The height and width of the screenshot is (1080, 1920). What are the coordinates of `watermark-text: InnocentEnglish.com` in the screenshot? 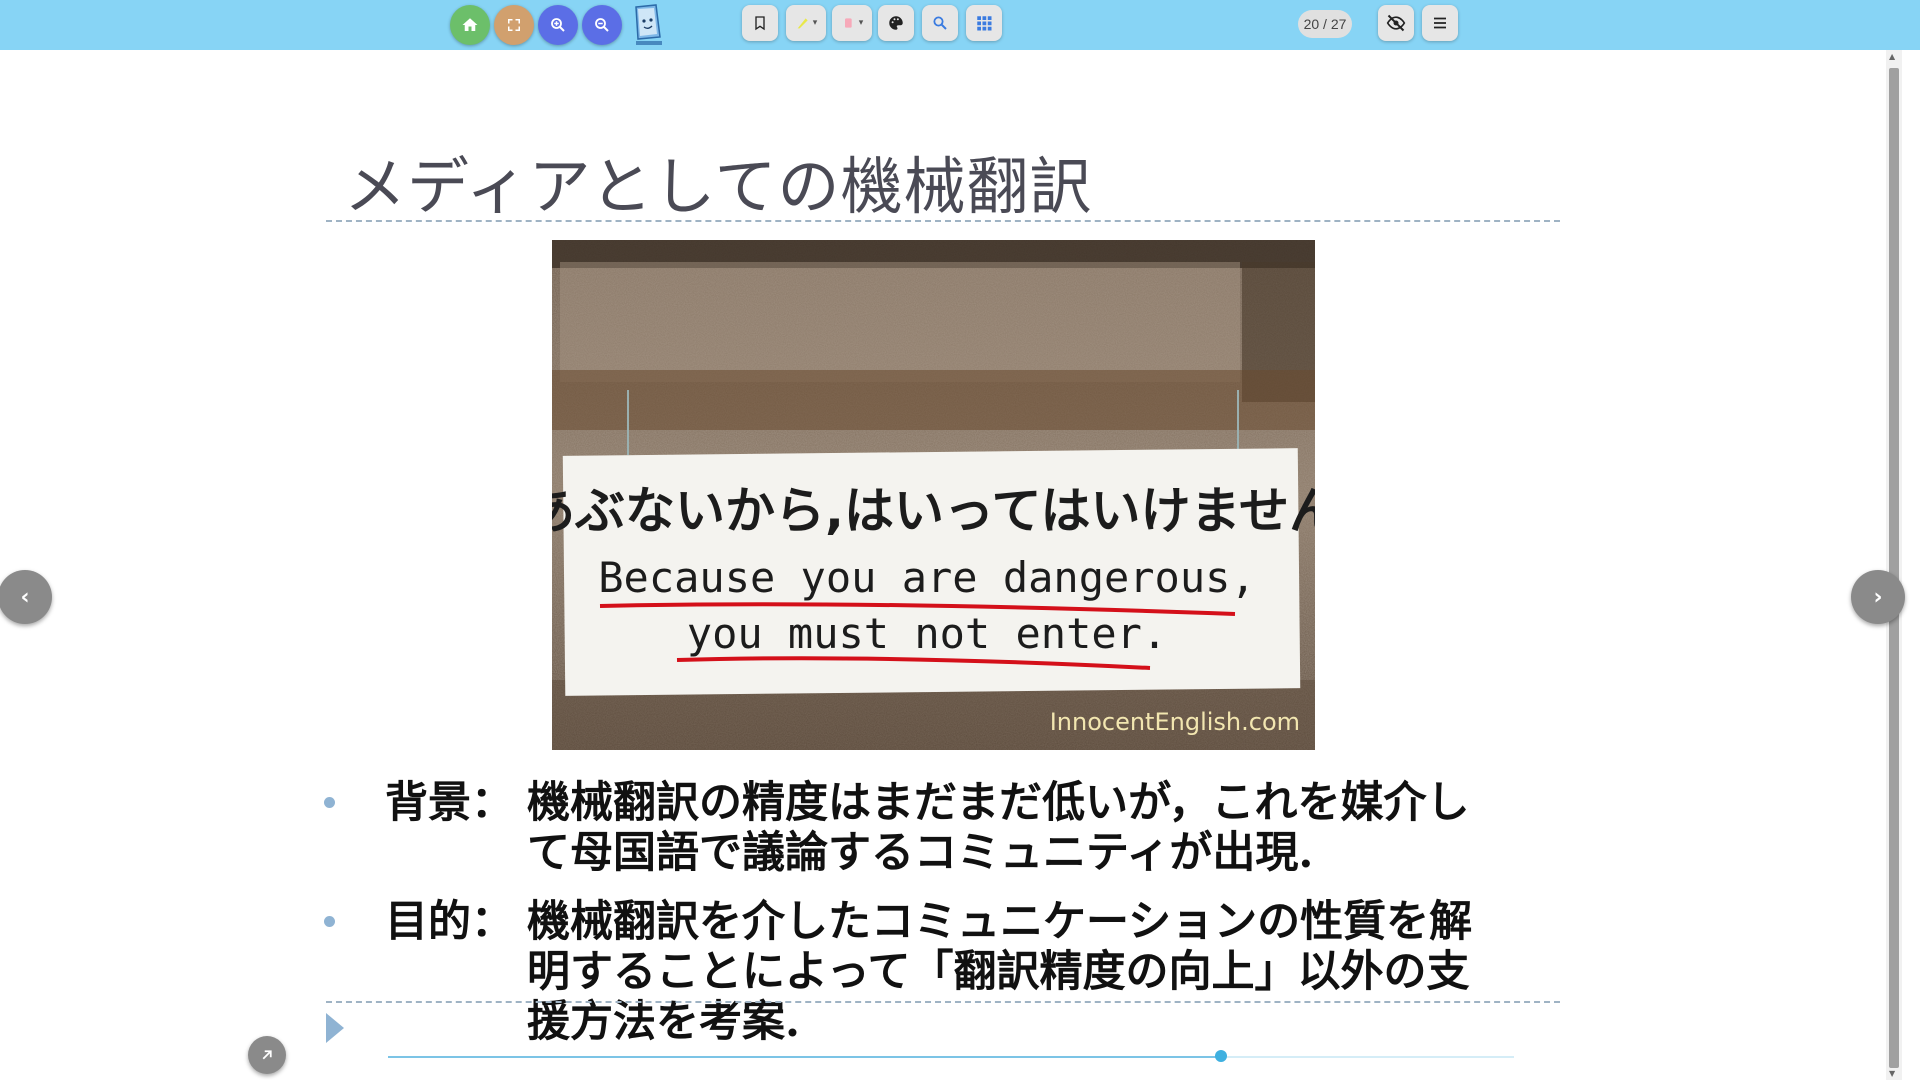 It's located at (1175, 722).